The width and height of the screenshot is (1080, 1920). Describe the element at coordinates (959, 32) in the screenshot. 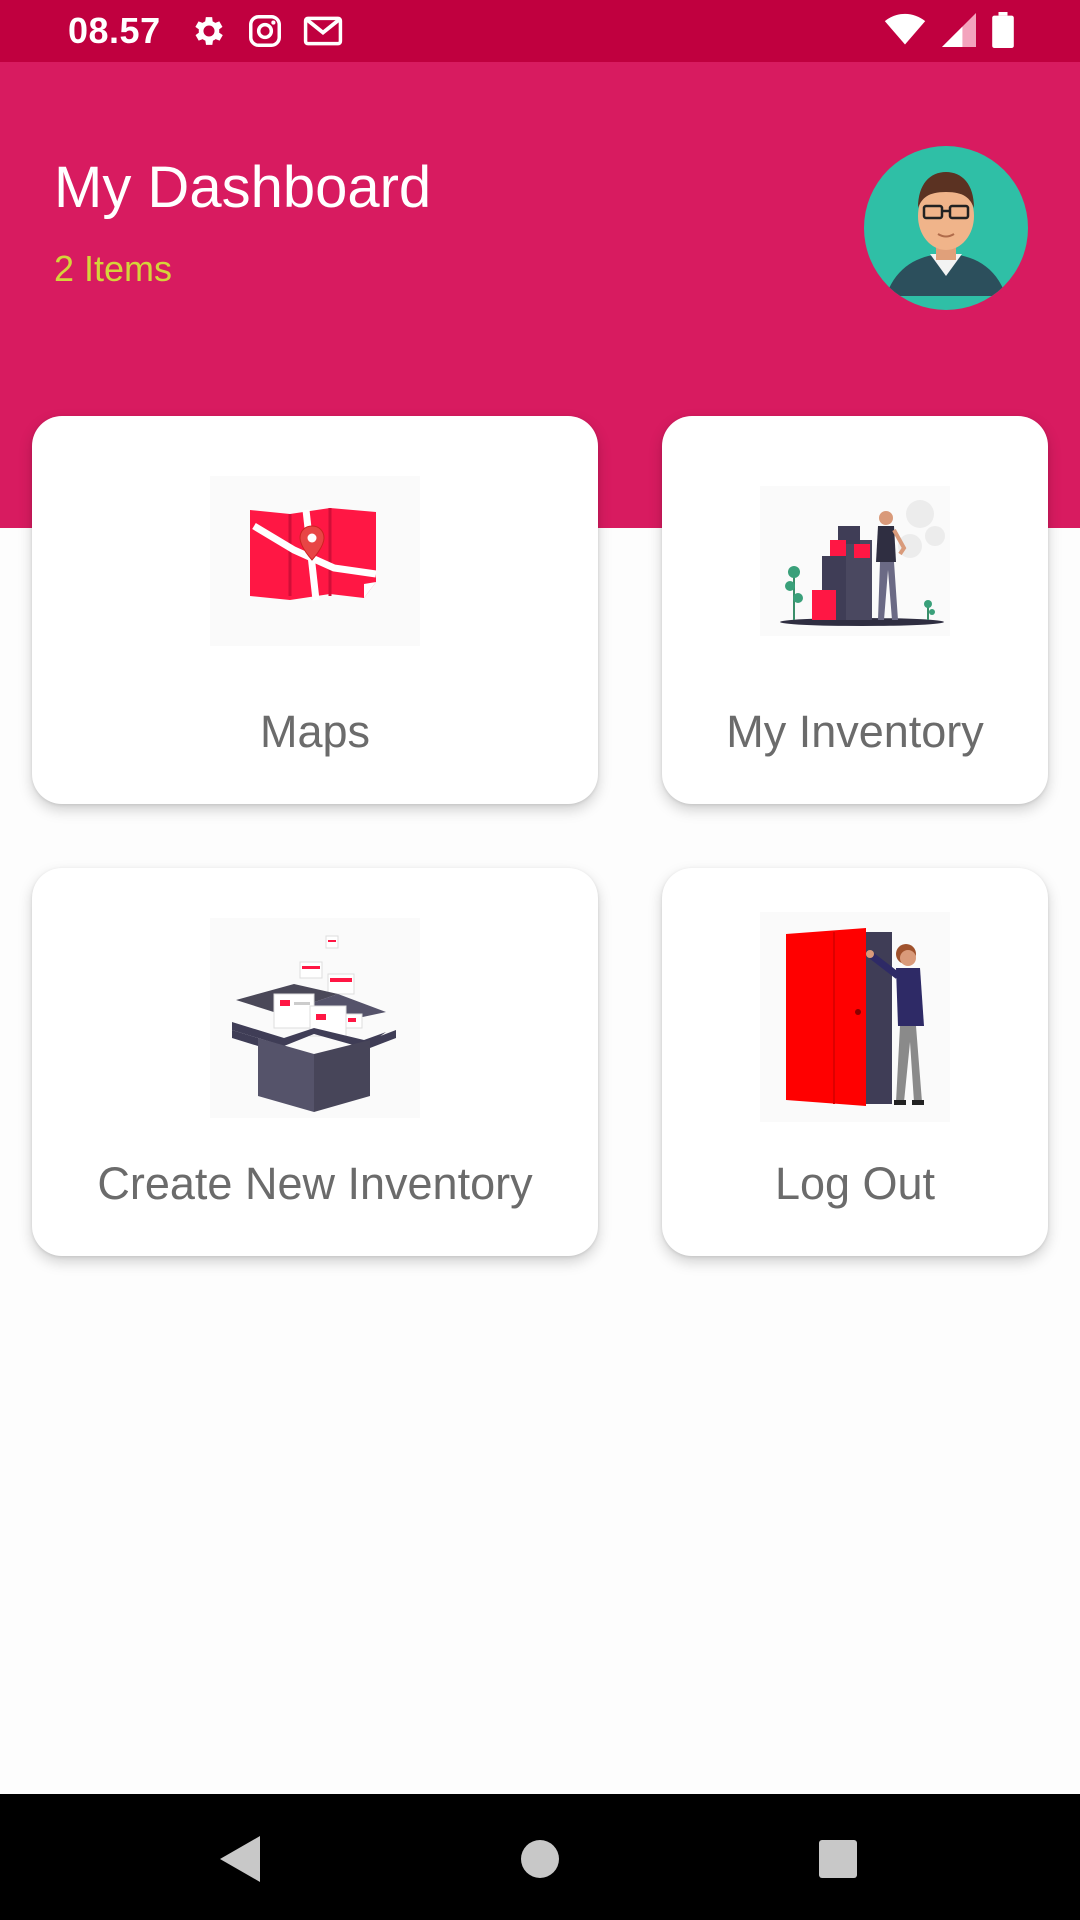

I see `signal-icon` at that location.